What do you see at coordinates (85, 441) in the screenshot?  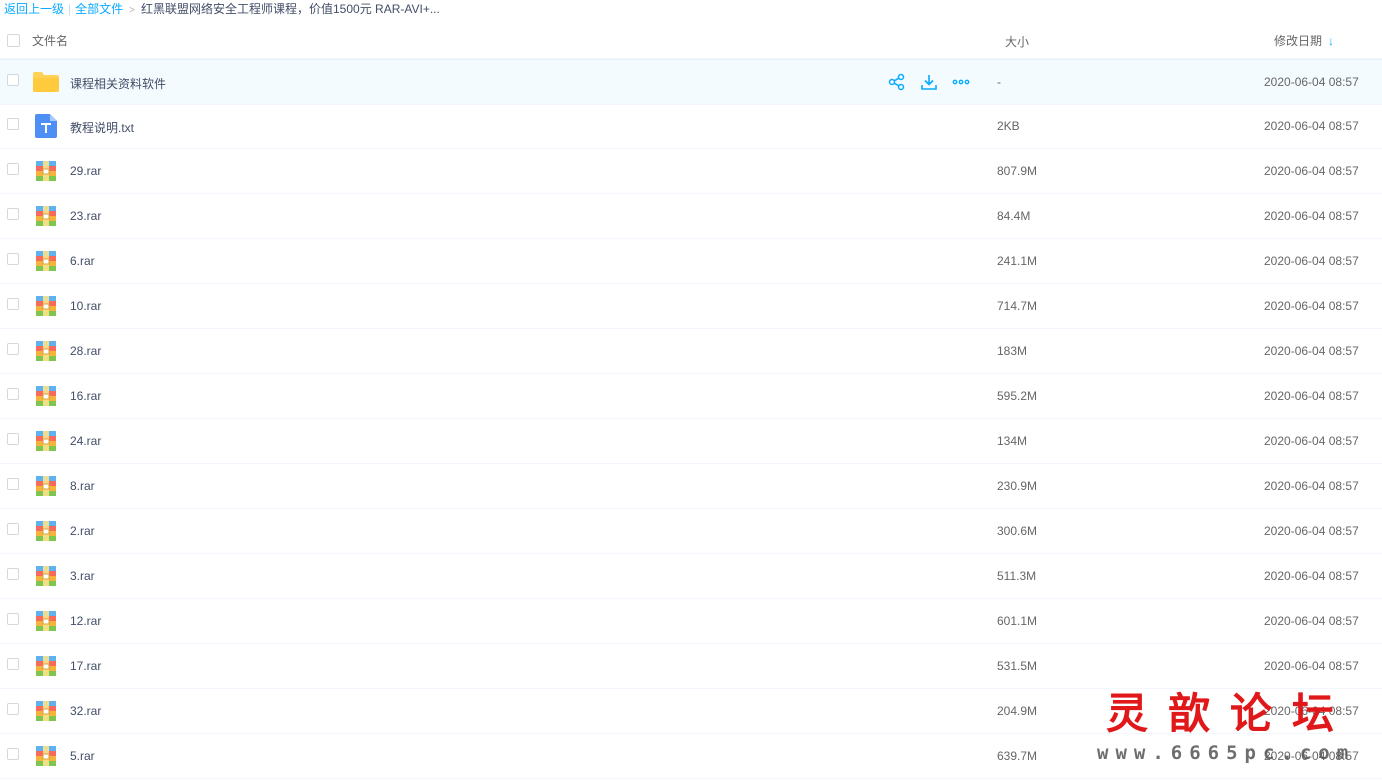 I see `file-name-link: 24.rar` at bounding box center [85, 441].